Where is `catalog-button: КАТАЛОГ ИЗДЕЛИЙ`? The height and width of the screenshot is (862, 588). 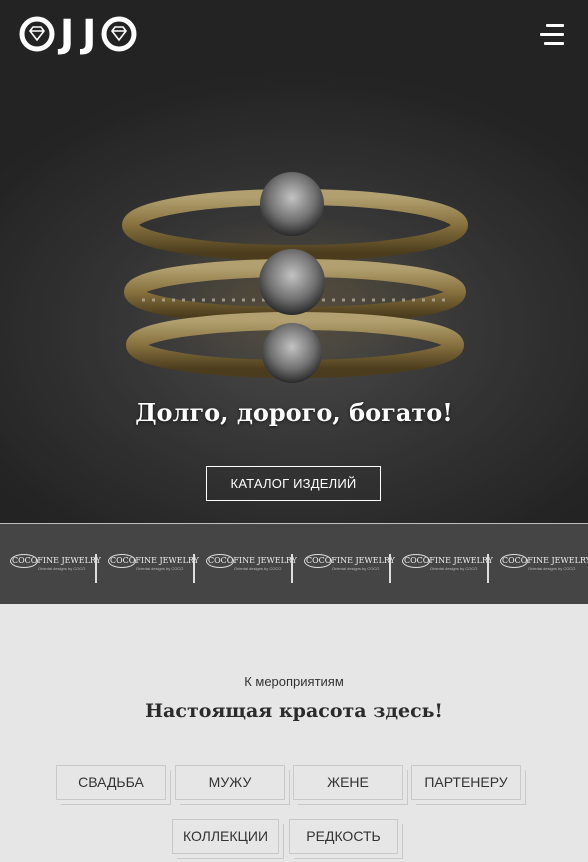
catalog-button: КАТАЛОГ ИЗДЕЛИЙ is located at coordinates (293, 483).